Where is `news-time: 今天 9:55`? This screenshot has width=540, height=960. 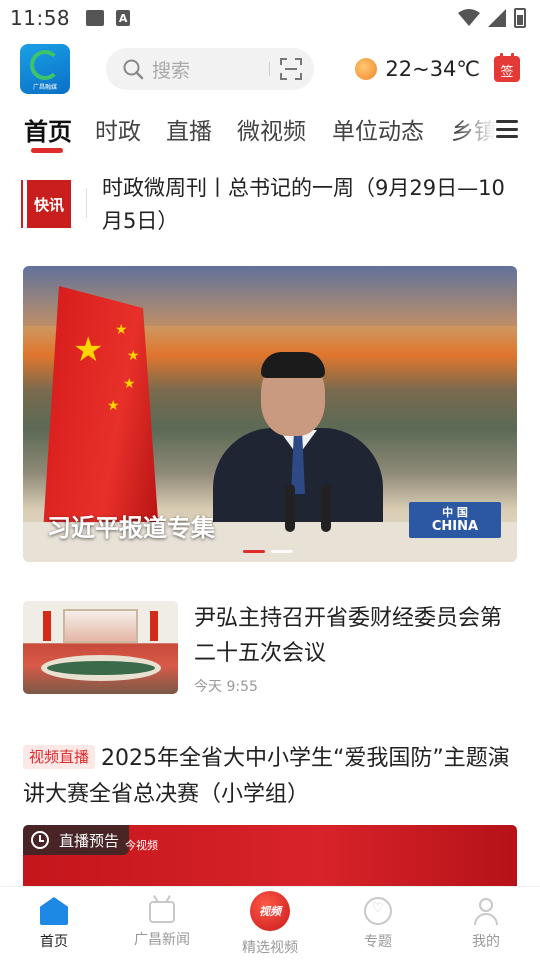 news-time: 今天 9:55 is located at coordinates (226, 687).